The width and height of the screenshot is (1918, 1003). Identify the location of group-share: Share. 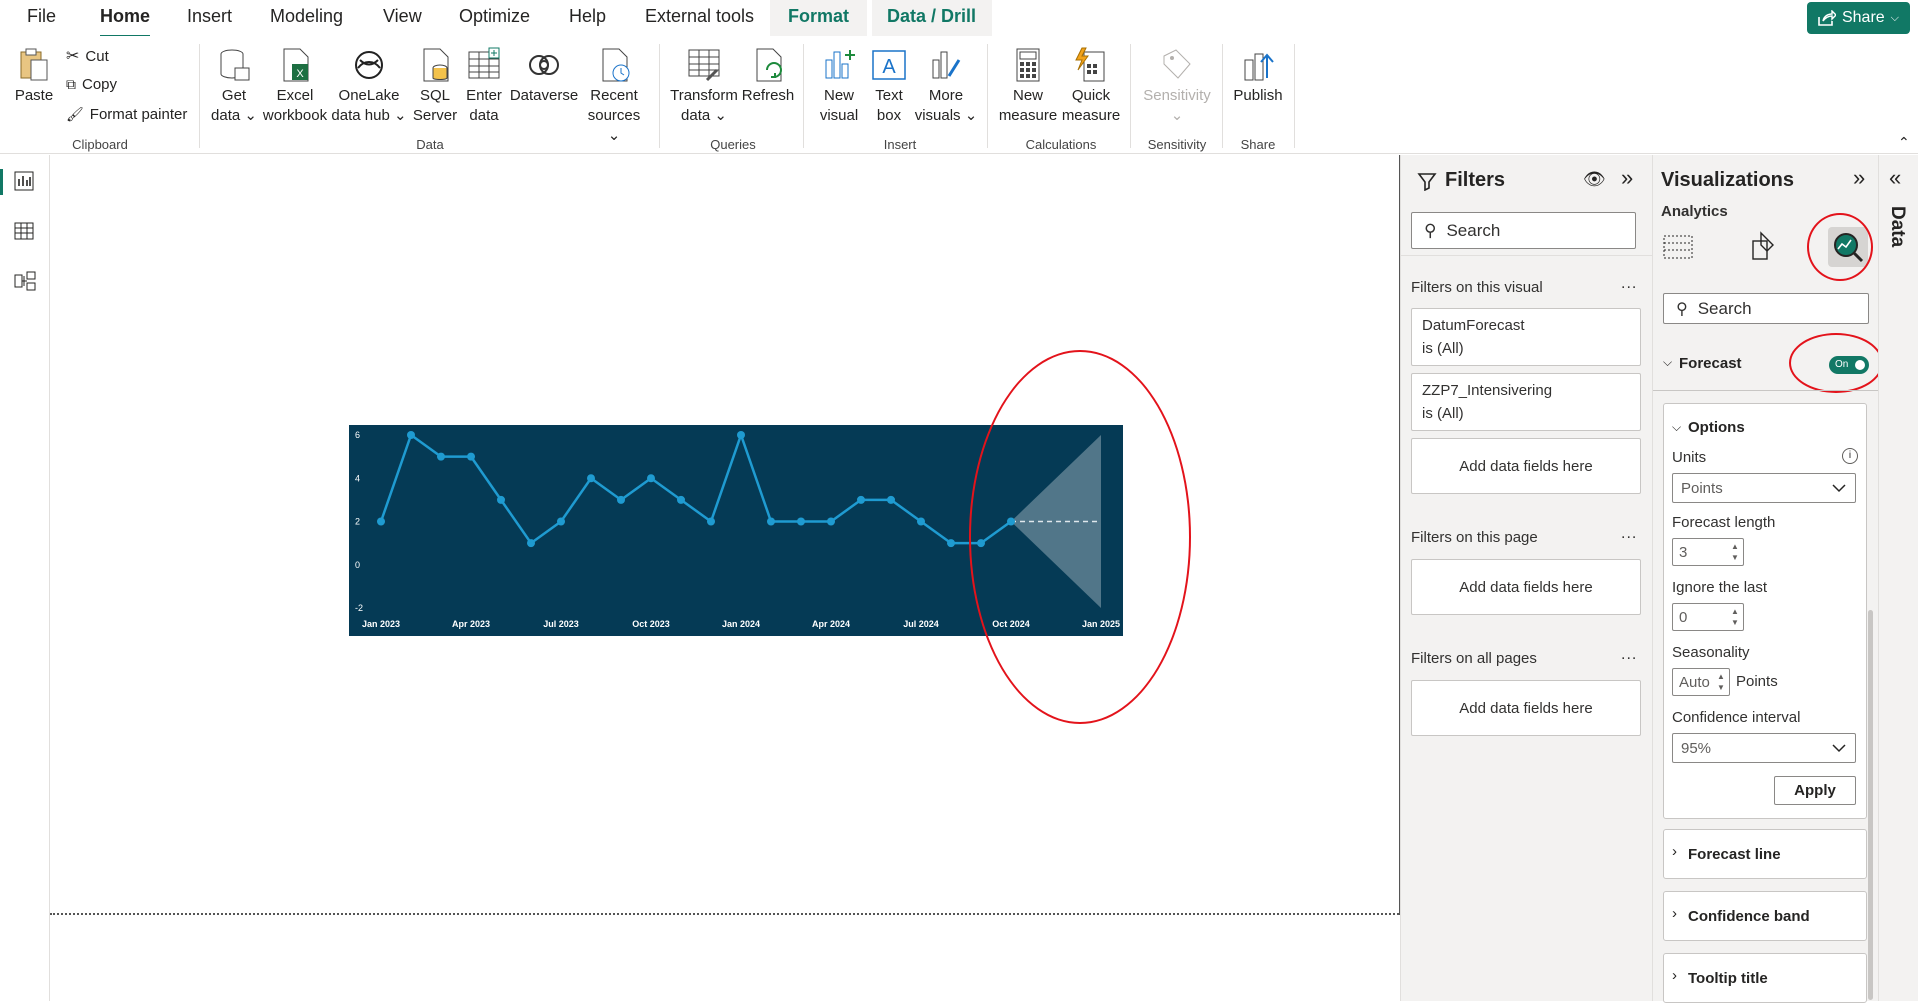
(1258, 144).